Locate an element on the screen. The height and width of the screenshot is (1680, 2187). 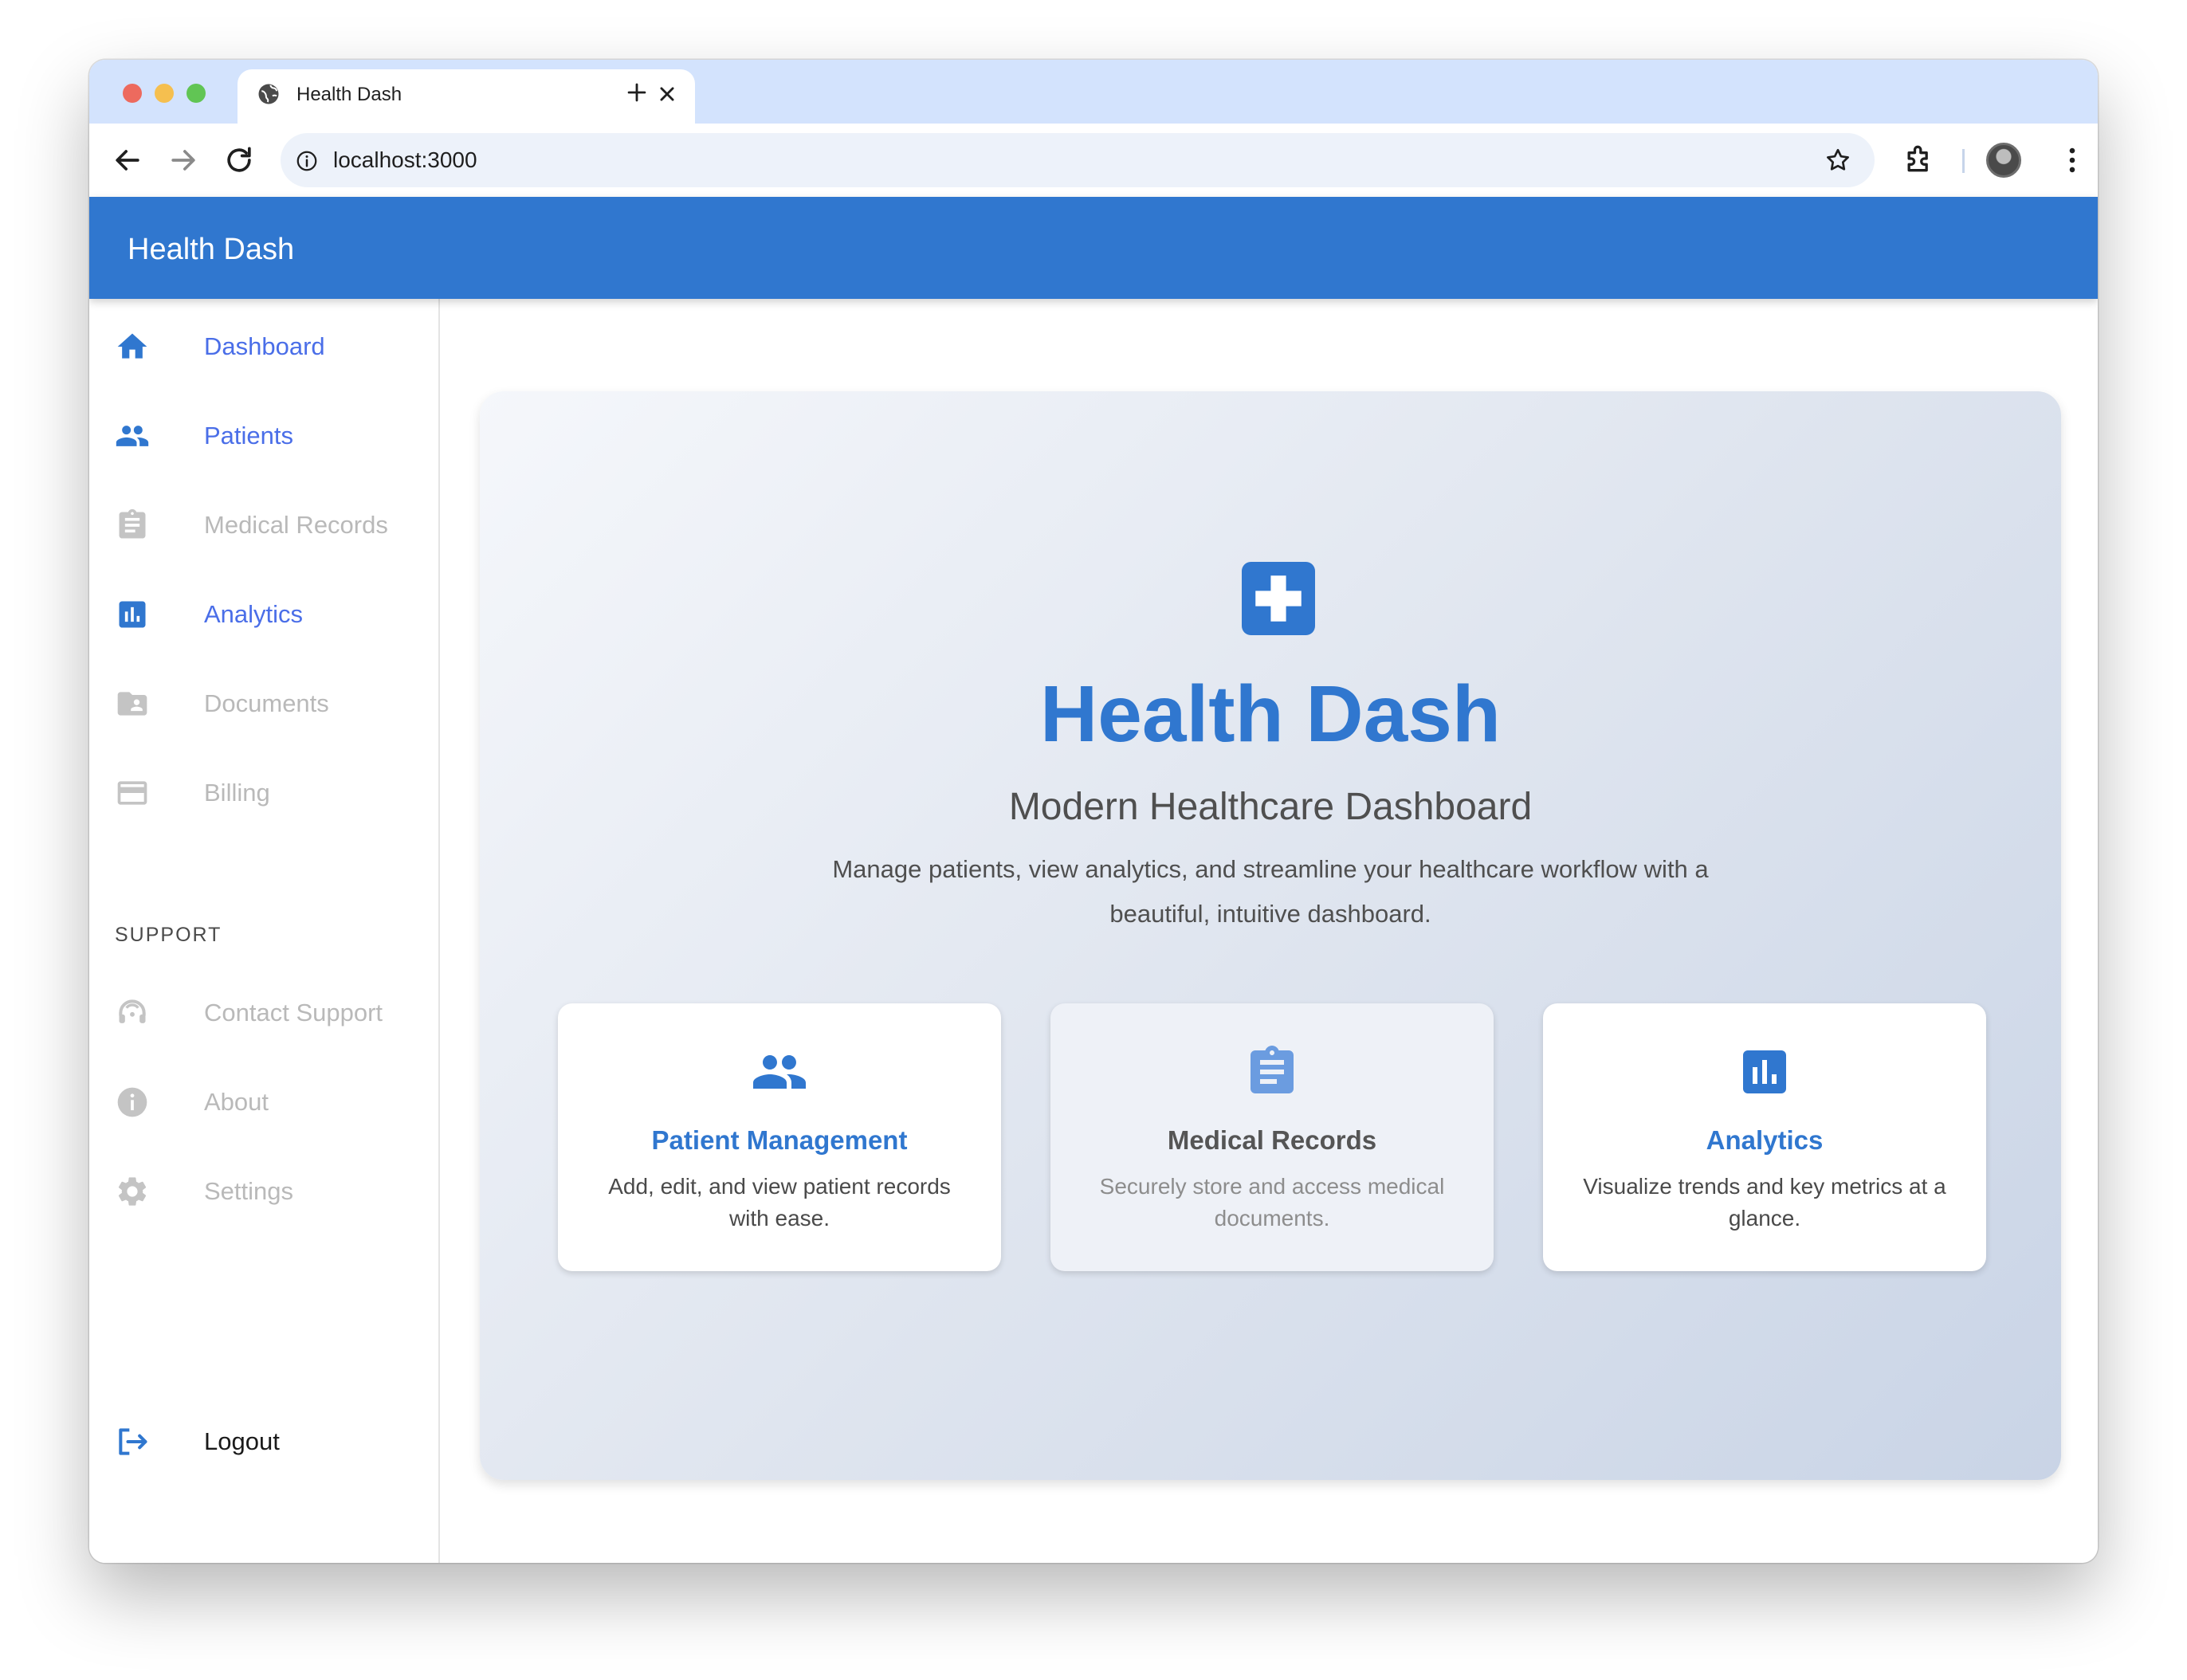
sidebar-item-analytics: Analytics is located at coordinates (263, 611).